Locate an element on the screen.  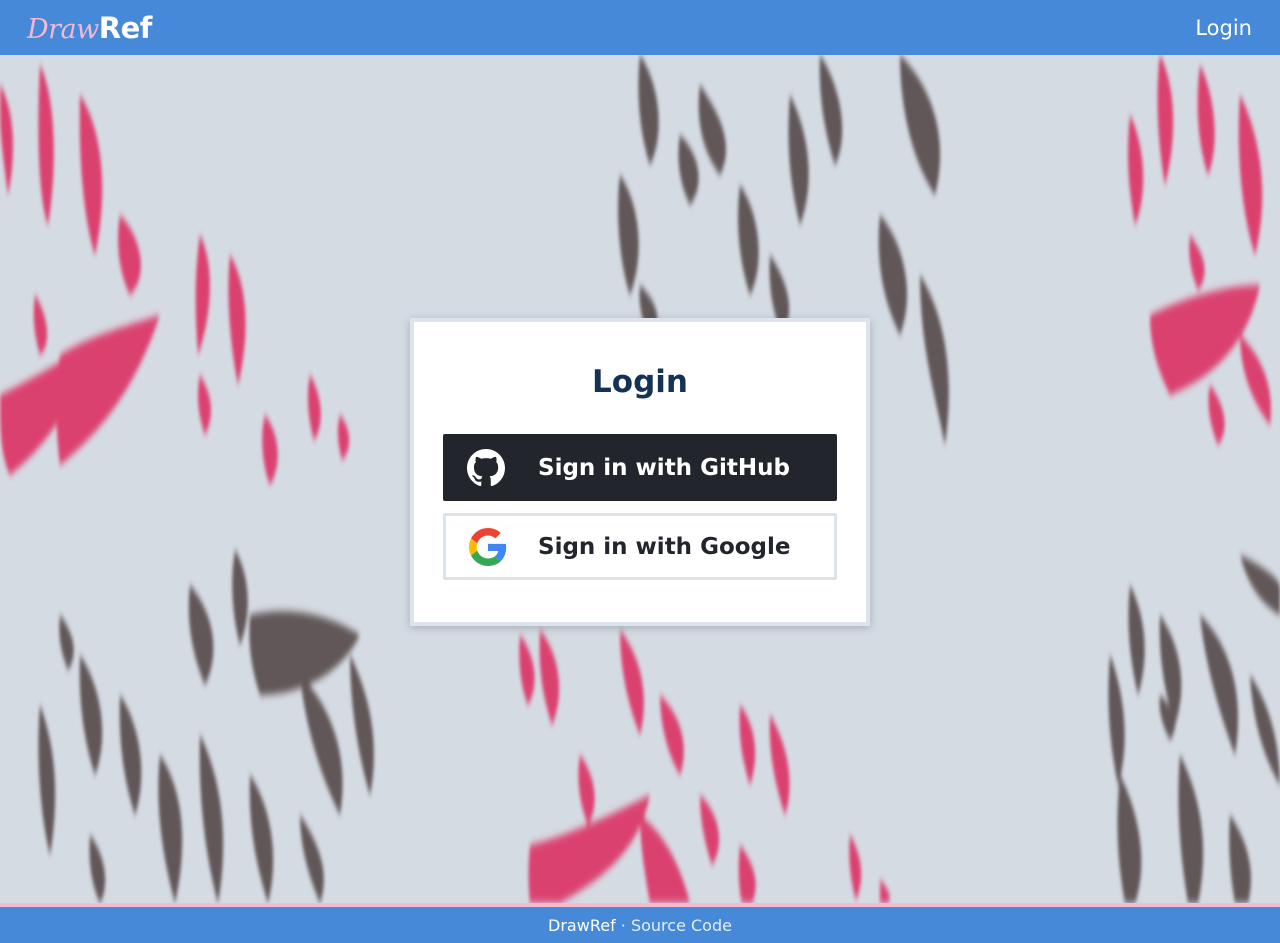
footer-source-code-link: Source Code is located at coordinates (681, 925).